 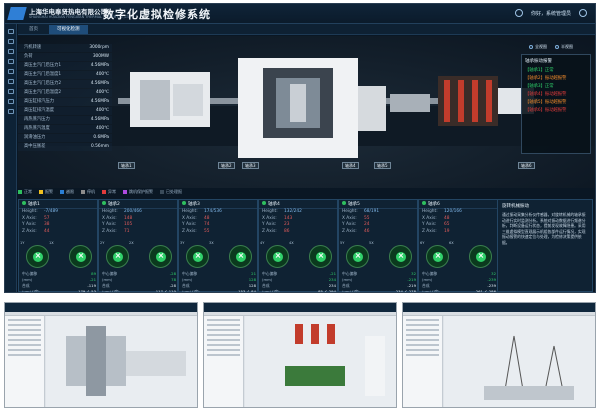 What do you see at coordinates (10, 101) in the screenshot?
I see `shield-icon` at bounding box center [10, 101].